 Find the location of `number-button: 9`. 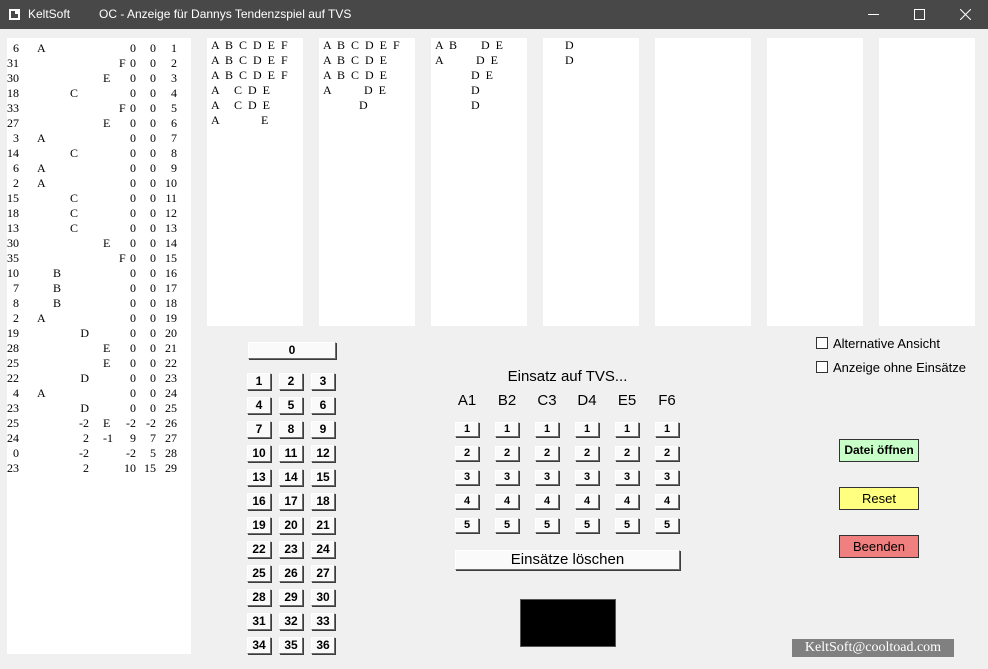

number-button: 9 is located at coordinates (323, 429).